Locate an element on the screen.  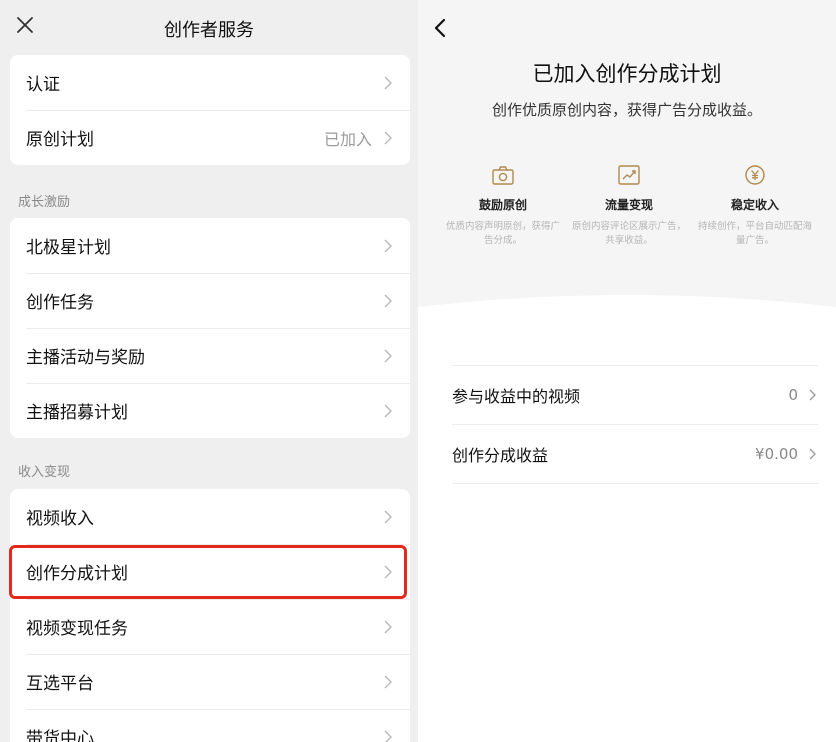
menu-item-label: 主播招募计划 is located at coordinates (77, 413).